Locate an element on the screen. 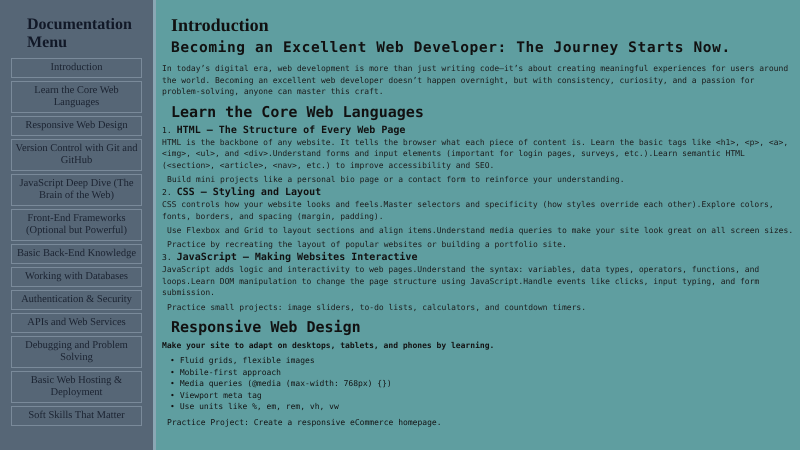 The width and height of the screenshot is (800, 450). practice-note: Practice by recreating the layout of popular websites or building a portfolio site. is located at coordinates (367, 244).